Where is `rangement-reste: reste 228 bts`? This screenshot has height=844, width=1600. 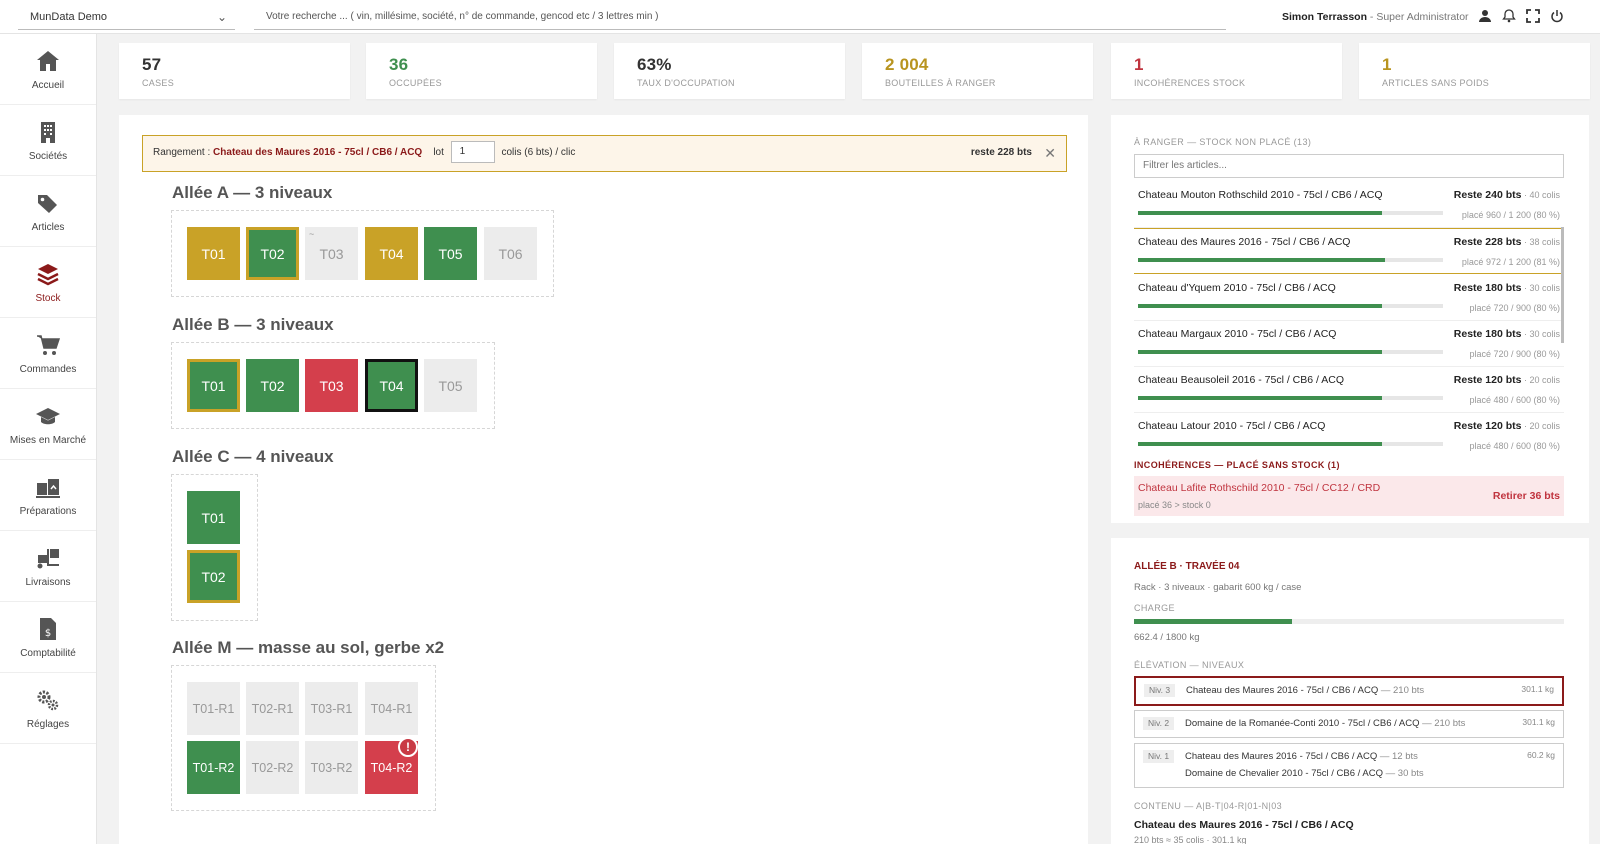 rangement-reste: reste 228 bts is located at coordinates (1001, 152).